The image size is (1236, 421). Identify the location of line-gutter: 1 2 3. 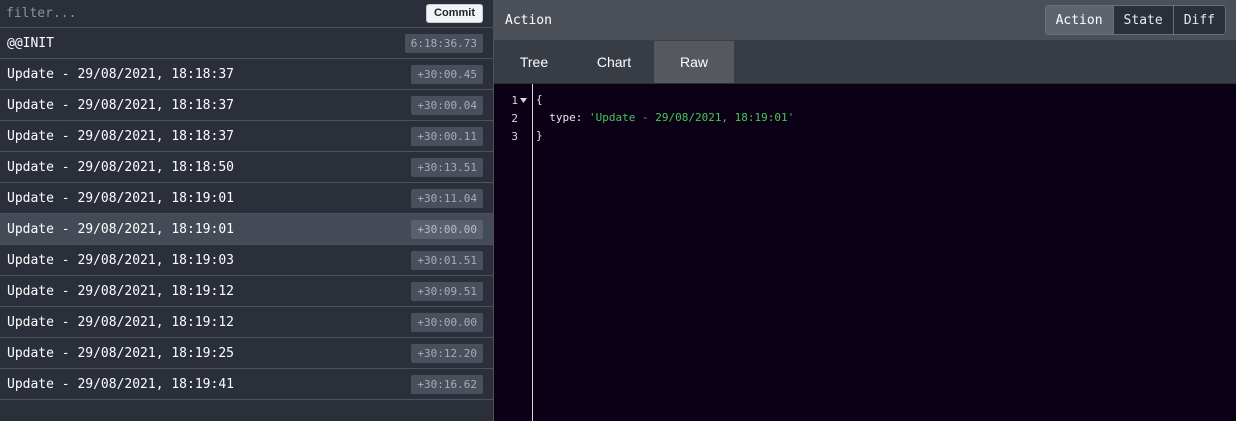
(513, 252).